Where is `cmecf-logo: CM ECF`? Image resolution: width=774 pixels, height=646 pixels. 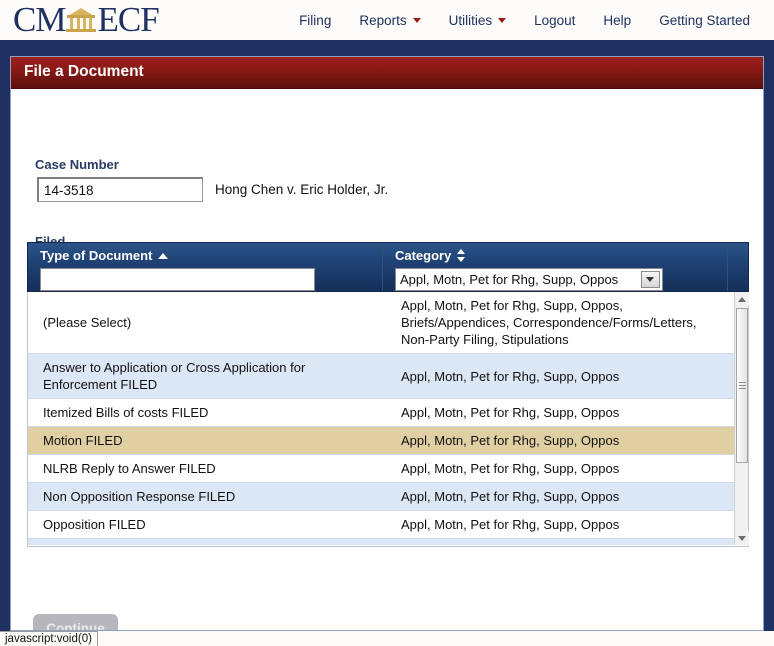 cmecf-logo: CM ECF is located at coordinates (86, 19).